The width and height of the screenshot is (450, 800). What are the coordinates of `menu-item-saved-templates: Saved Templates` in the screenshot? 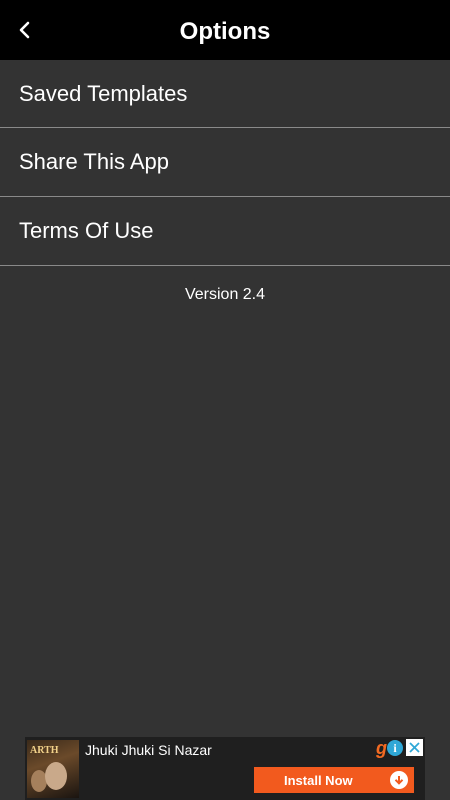 It's located at (225, 94).